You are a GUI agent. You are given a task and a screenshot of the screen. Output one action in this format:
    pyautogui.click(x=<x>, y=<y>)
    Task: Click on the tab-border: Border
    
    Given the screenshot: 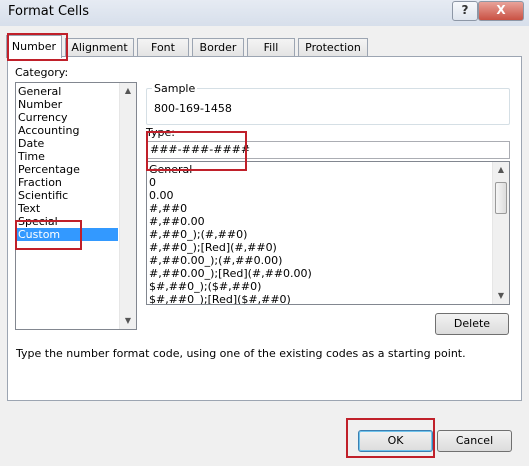 What is the action you would take?
    pyautogui.click(x=218, y=47)
    